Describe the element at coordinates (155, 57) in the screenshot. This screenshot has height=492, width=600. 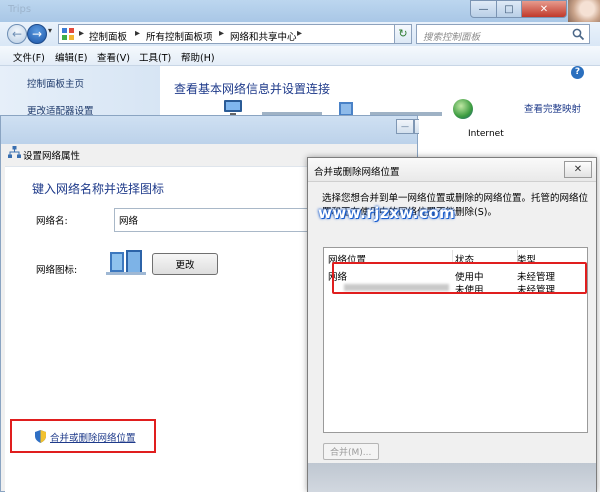
I see `menu-tools: 工具(T)` at that location.